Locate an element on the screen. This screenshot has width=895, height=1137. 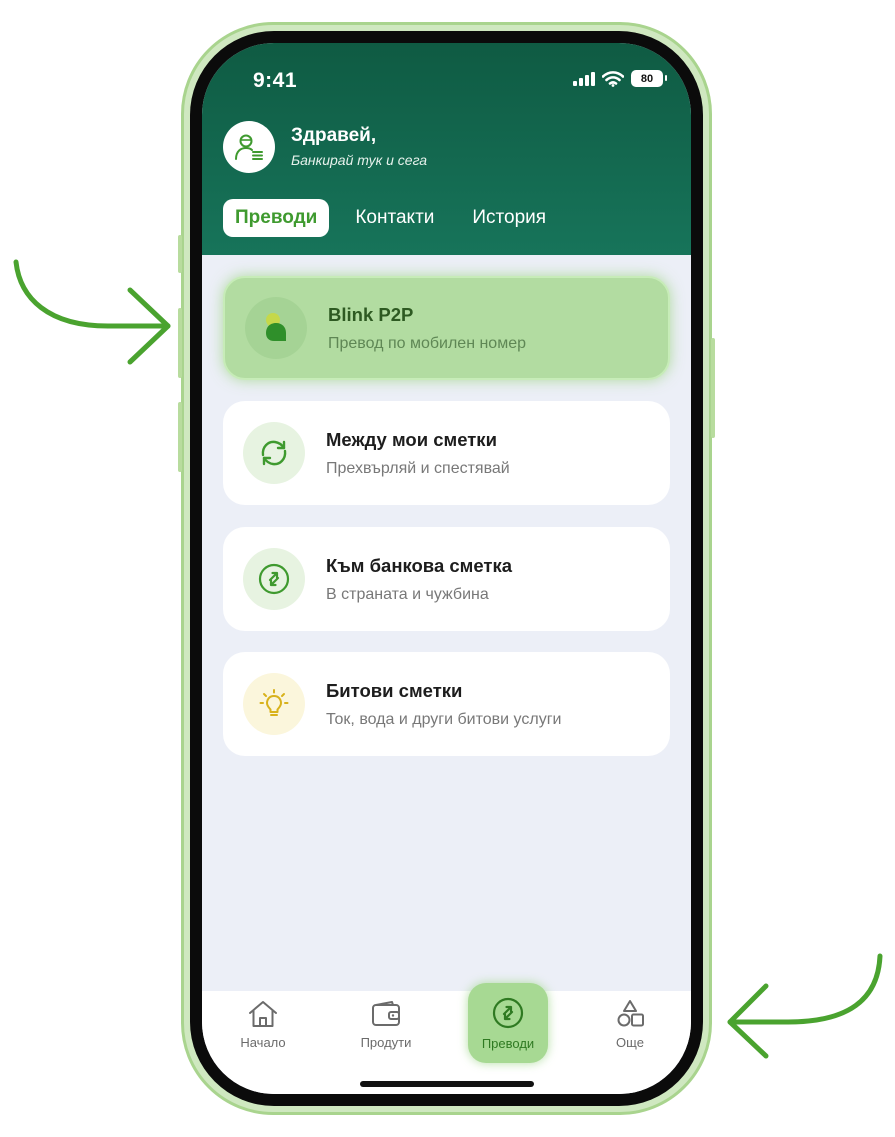
card-title: Blink P2P is located at coordinates (371, 314).